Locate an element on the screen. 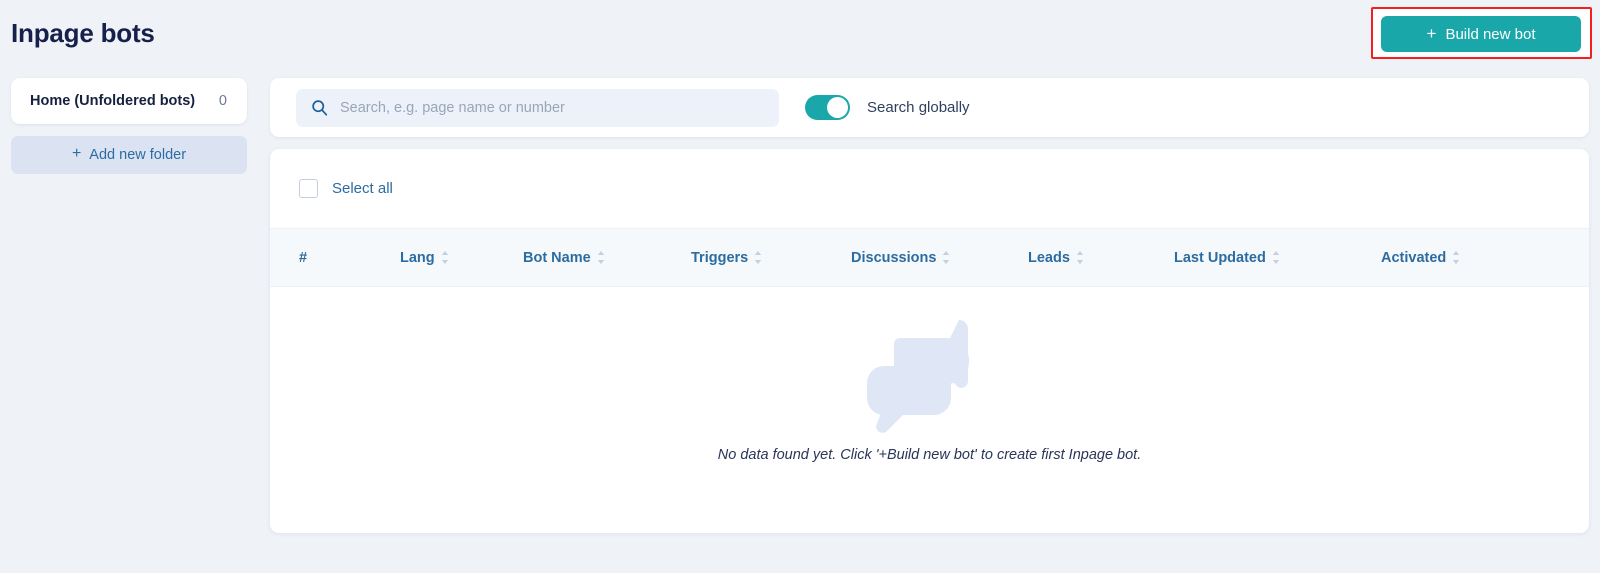  column-header-label: Last Updated is located at coordinates (1220, 257).